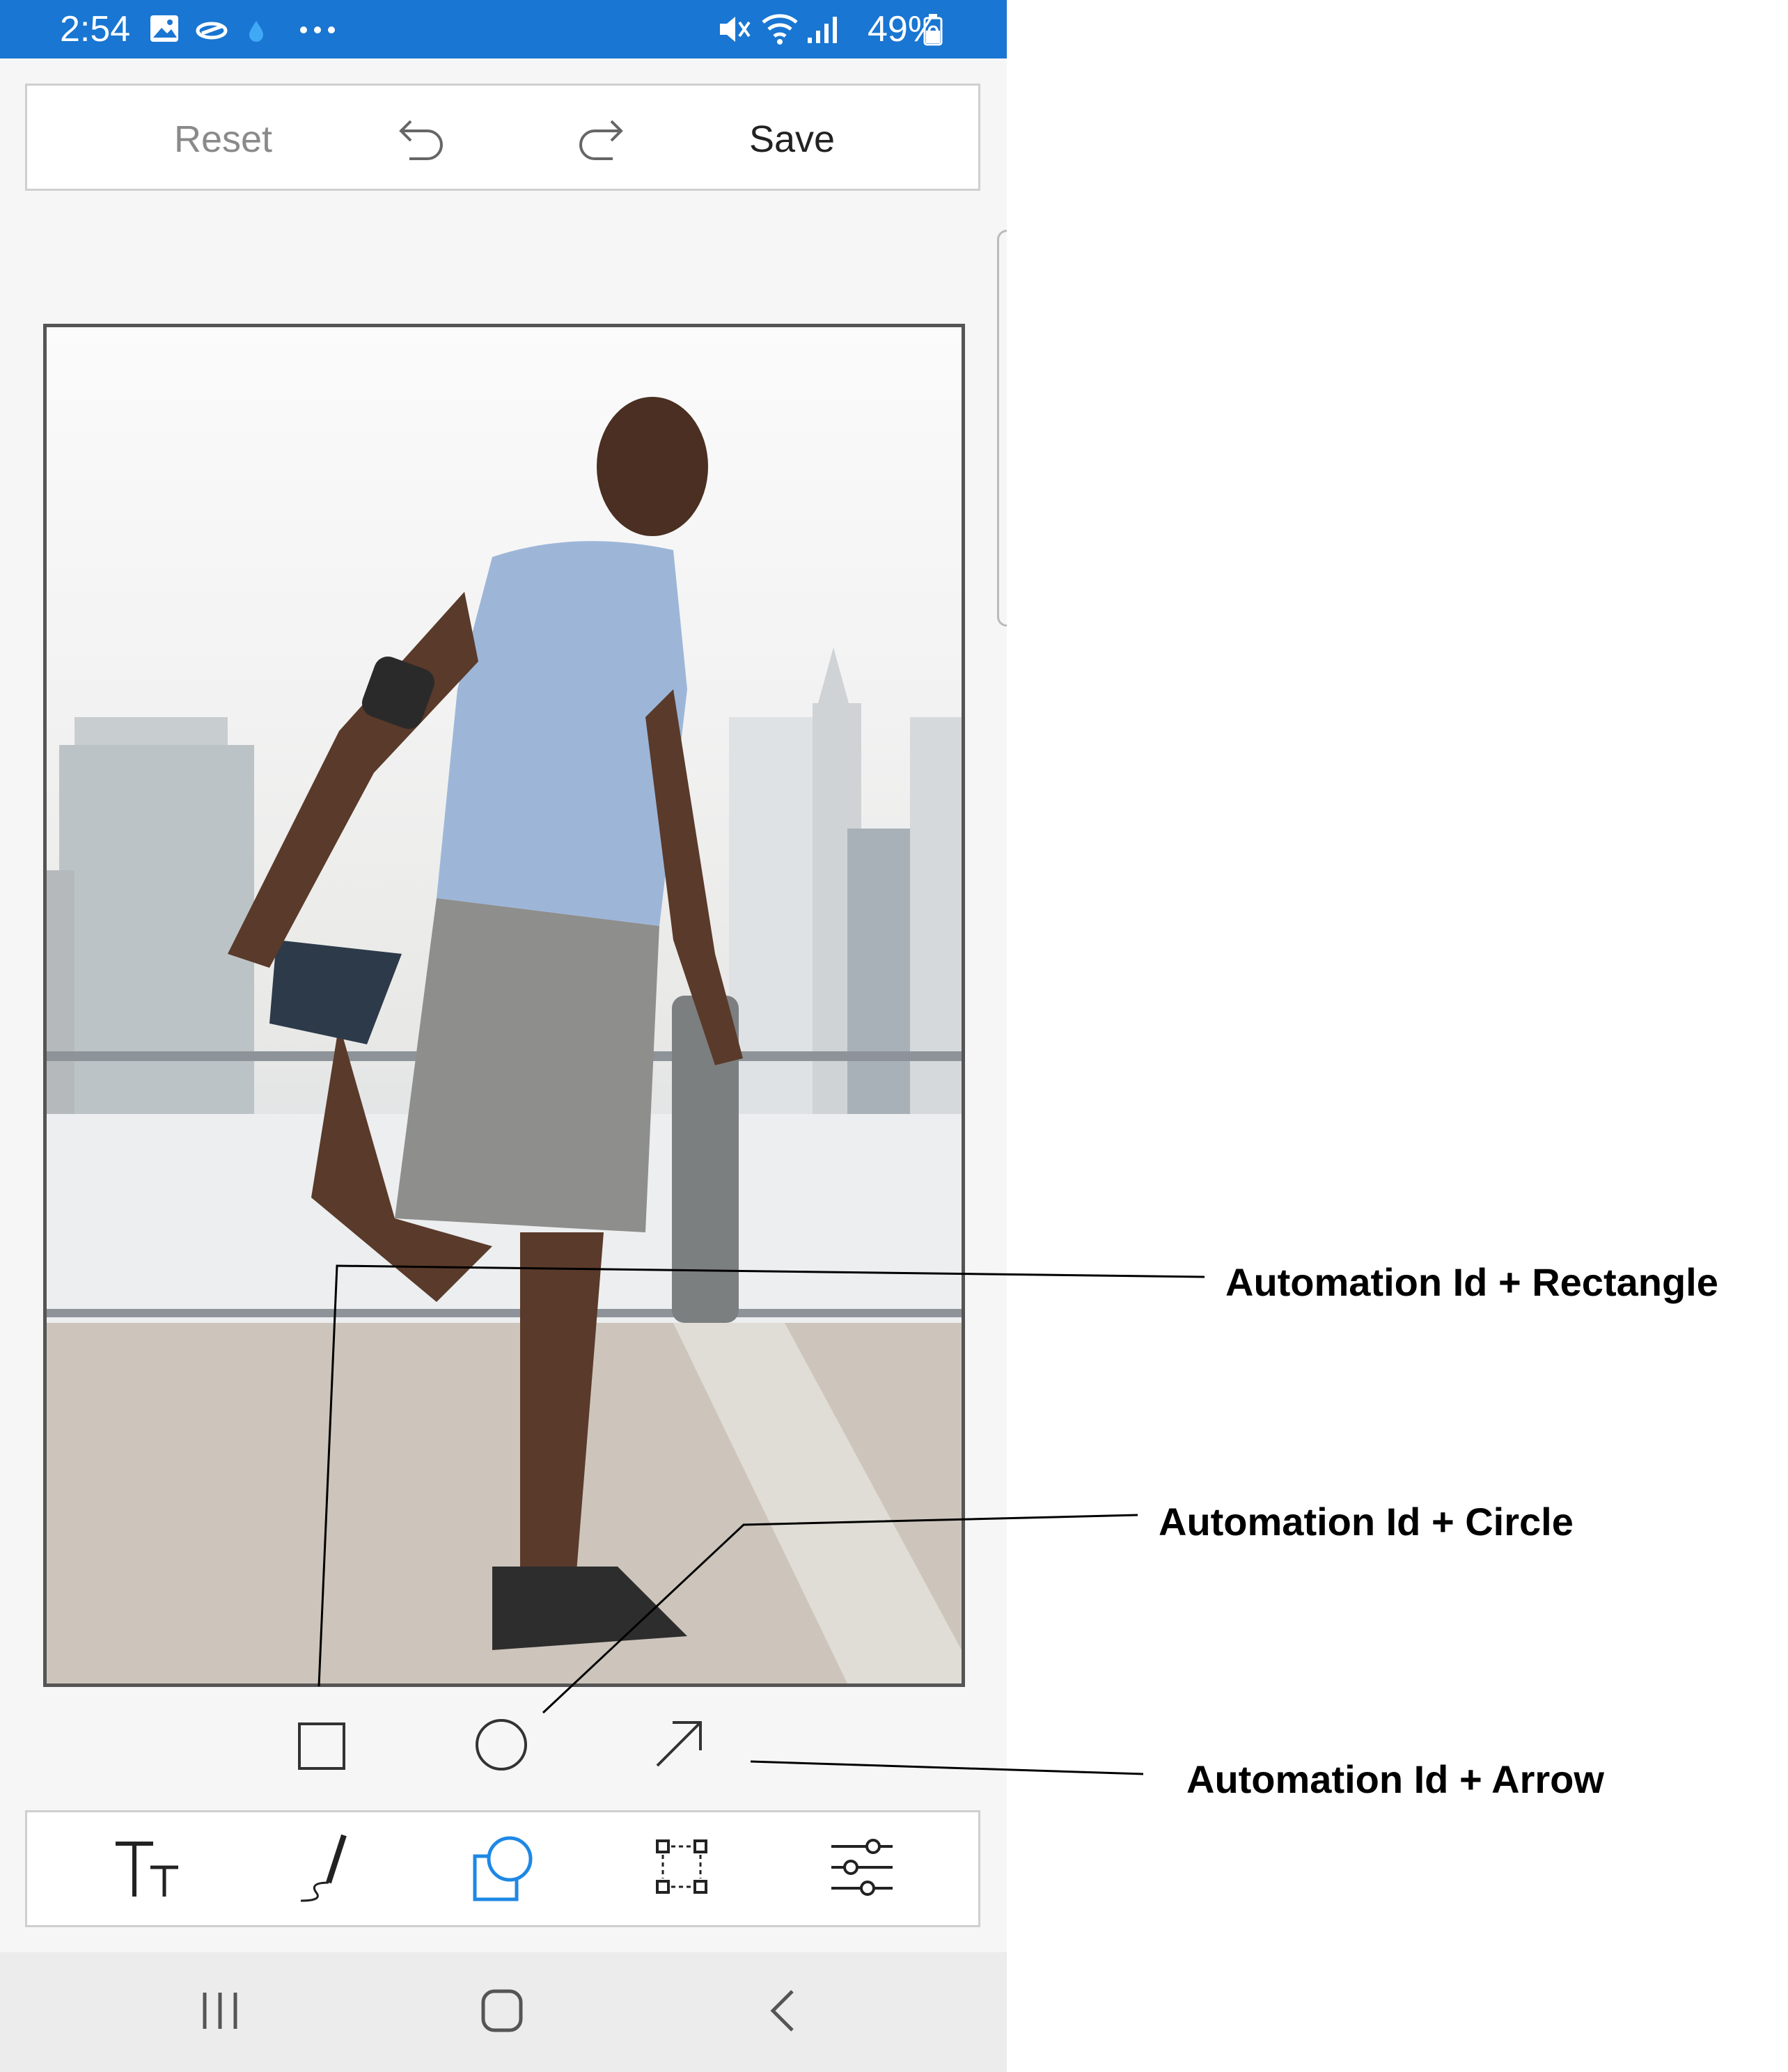 The image size is (1788, 2072). I want to click on callout-arrow: Automation Id + Arrow, so click(1395, 1779).